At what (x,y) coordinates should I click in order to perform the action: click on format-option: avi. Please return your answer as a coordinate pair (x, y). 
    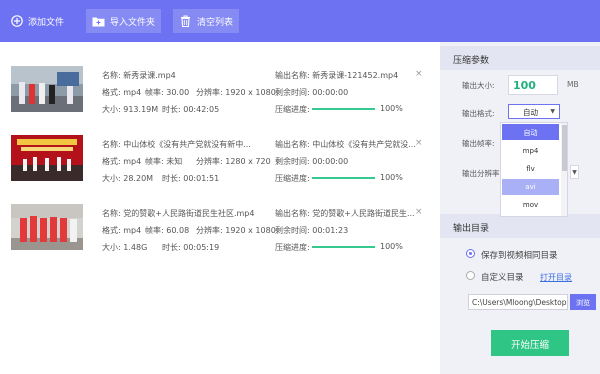
    Looking at the image, I should click on (530, 187).